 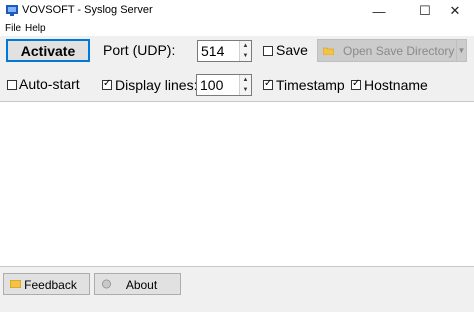 I want to click on hostname-checkbox: ✓, so click(x=356, y=84).